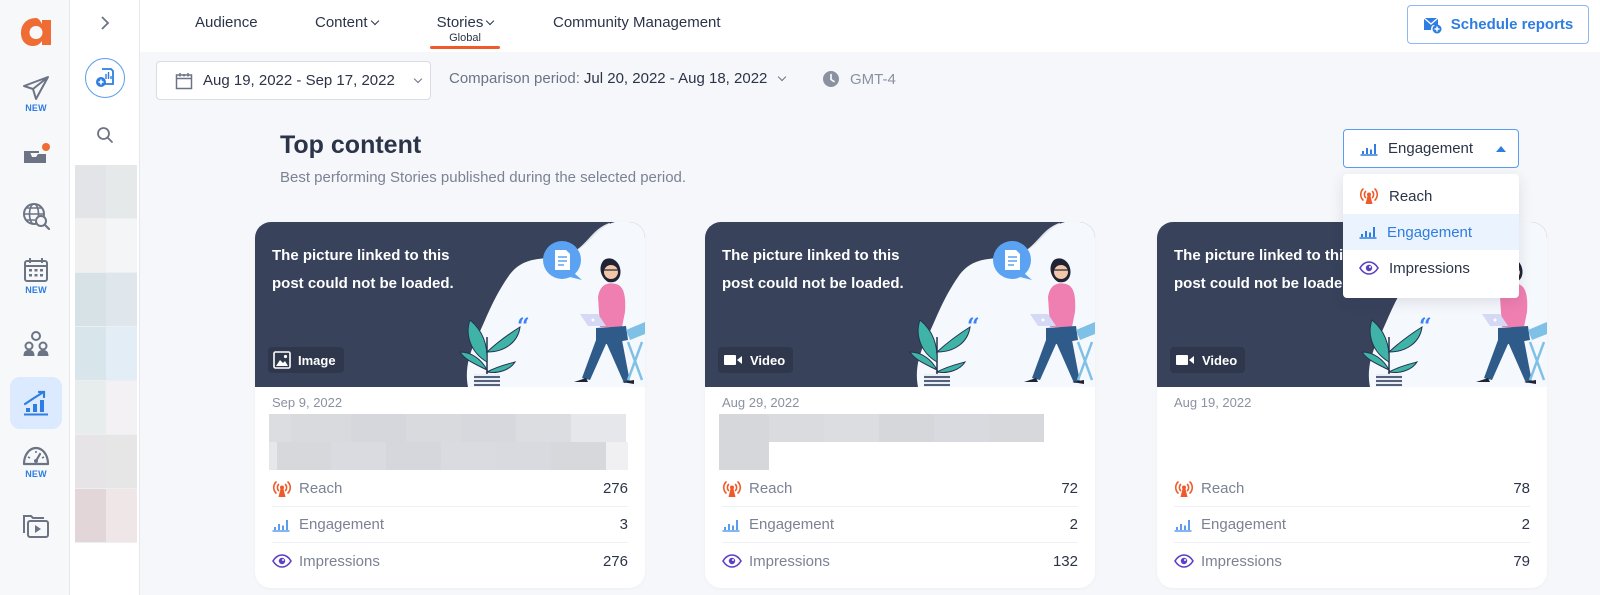  What do you see at coordinates (317, 360) in the screenshot?
I see `media-type-label: Image` at bounding box center [317, 360].